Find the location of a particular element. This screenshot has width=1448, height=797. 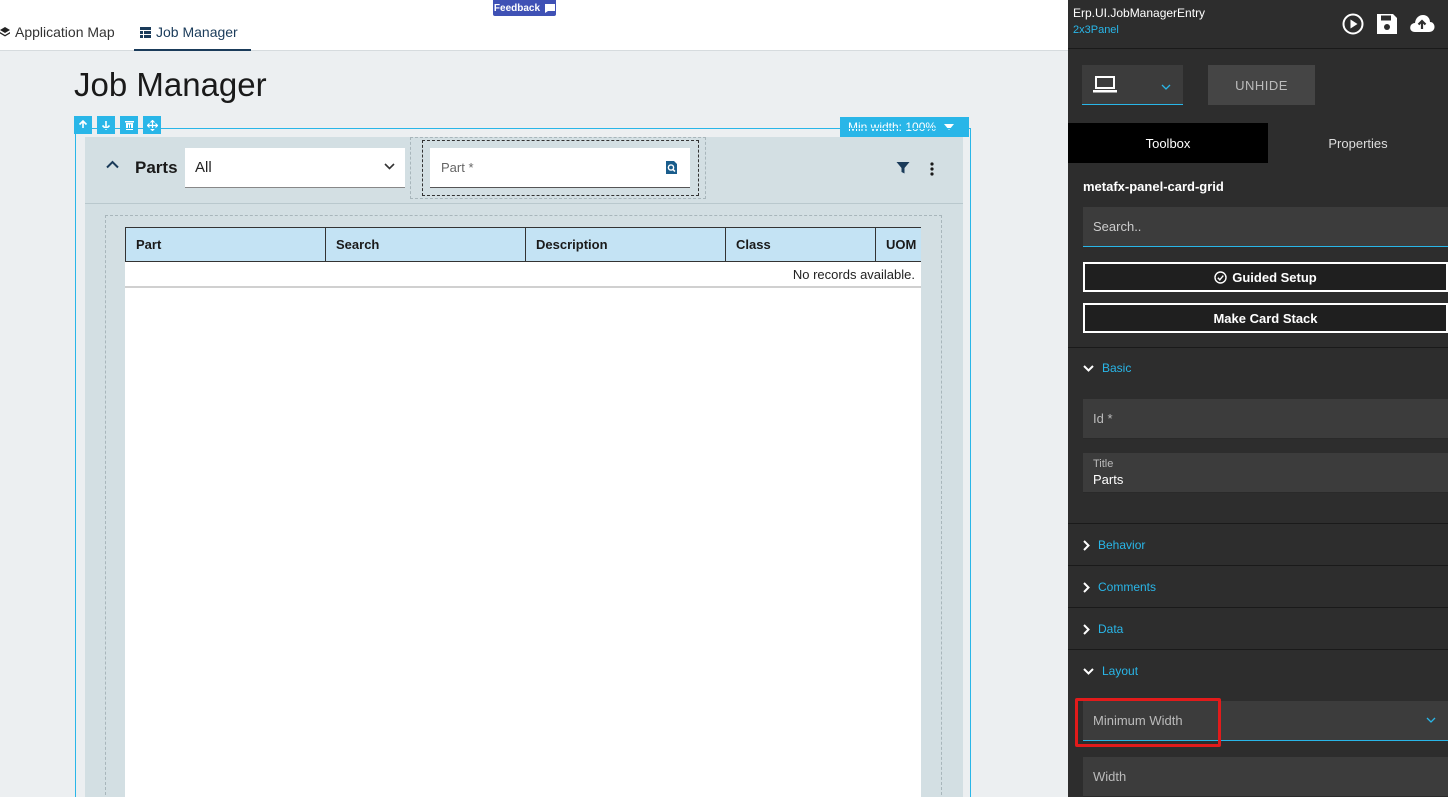

column-header-part: Part is located at coordinates (225, 244).